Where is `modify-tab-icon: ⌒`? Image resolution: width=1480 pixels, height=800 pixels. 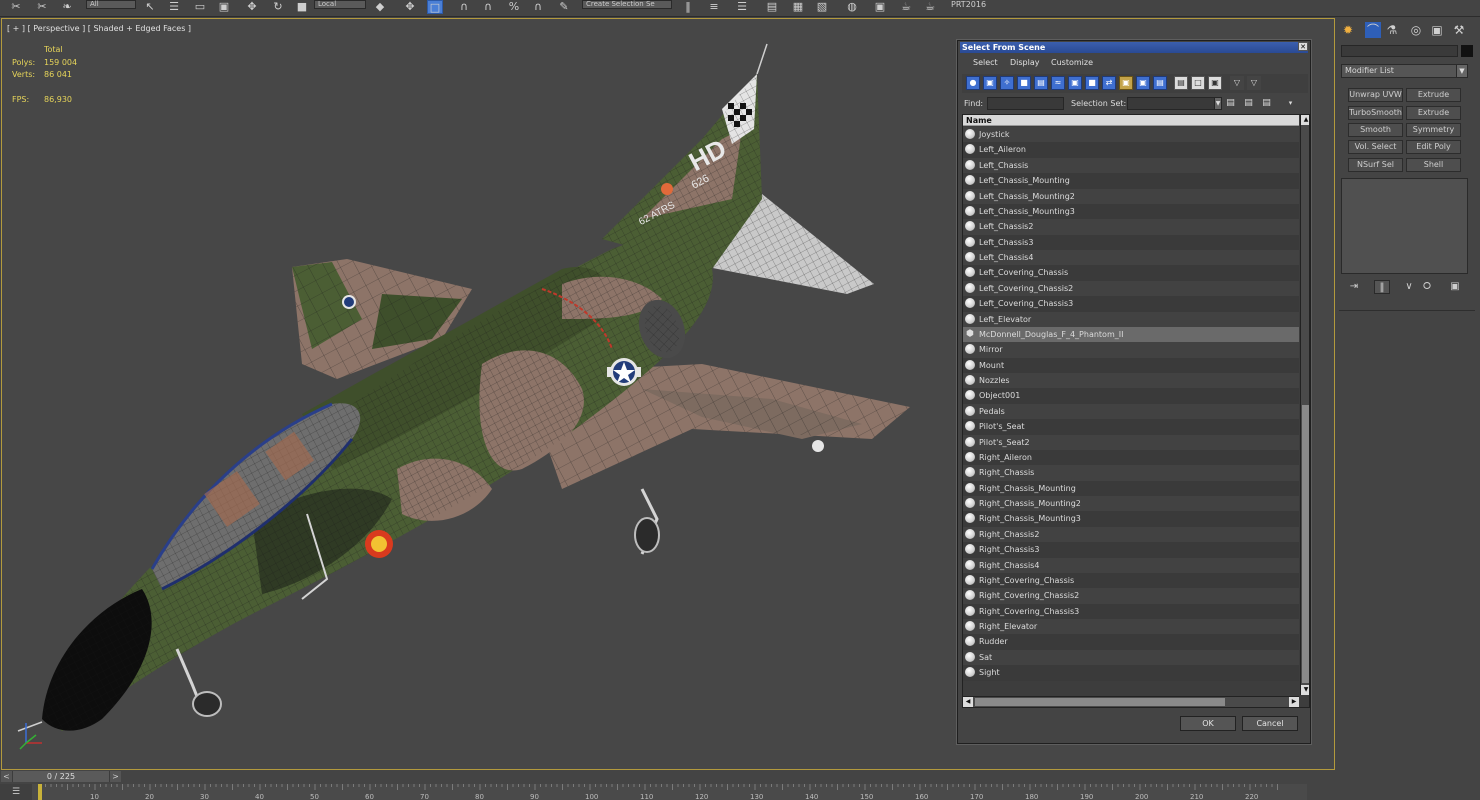 modify-tab-icon: ⌒ is located at coordinates (1373, 30).